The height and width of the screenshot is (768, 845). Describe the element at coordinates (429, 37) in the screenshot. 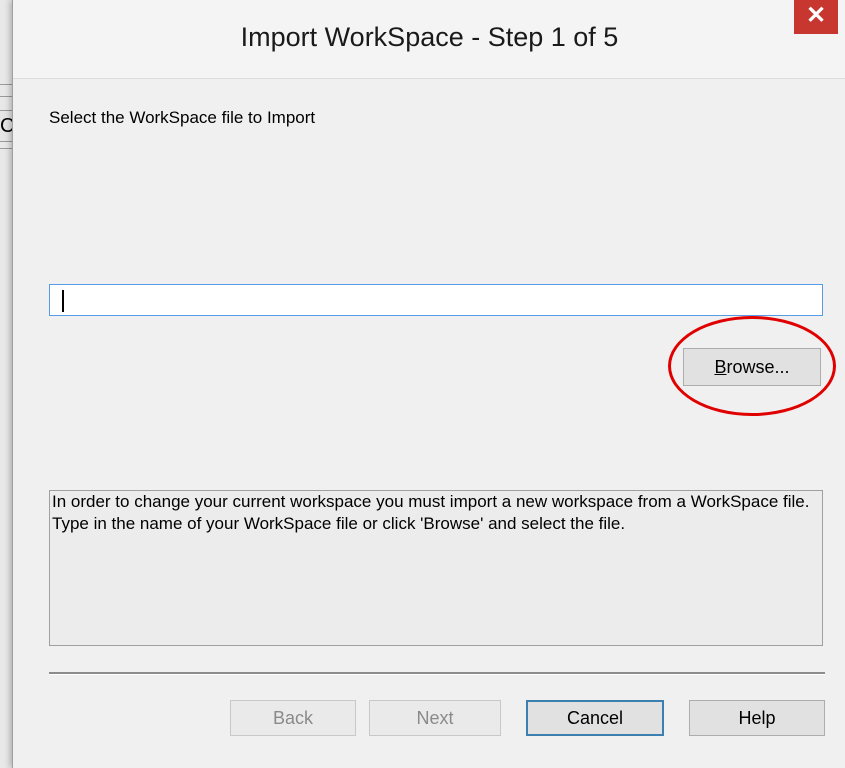

I see `dialog-title: Import WorkSpace - Step 1 of 5` at that location.